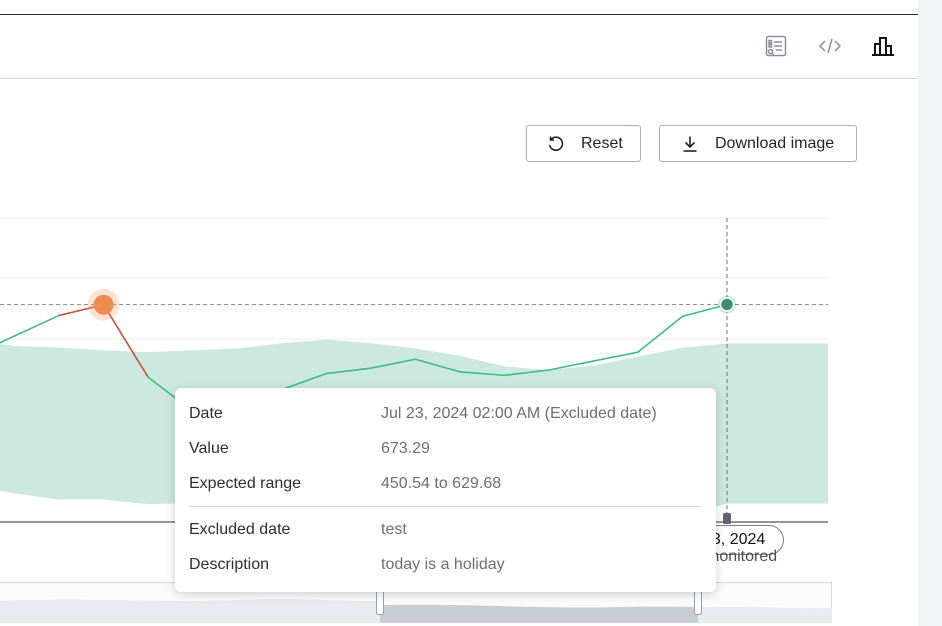  I want to click on tooltip-row-description: Description today is a holiday, so click(445, 567).